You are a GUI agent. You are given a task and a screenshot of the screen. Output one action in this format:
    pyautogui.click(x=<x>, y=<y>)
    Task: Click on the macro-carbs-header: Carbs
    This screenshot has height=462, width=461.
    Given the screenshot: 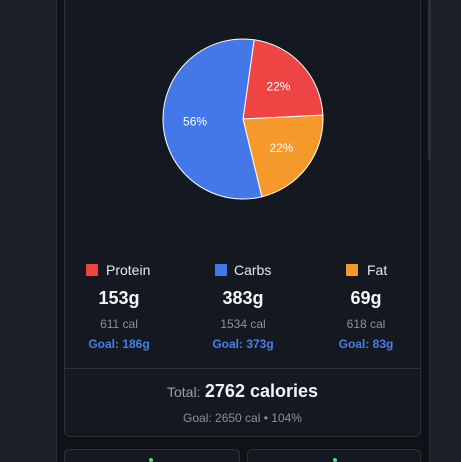 What is the action you would take?
    pyautogui.click(x=243, y=270)
    